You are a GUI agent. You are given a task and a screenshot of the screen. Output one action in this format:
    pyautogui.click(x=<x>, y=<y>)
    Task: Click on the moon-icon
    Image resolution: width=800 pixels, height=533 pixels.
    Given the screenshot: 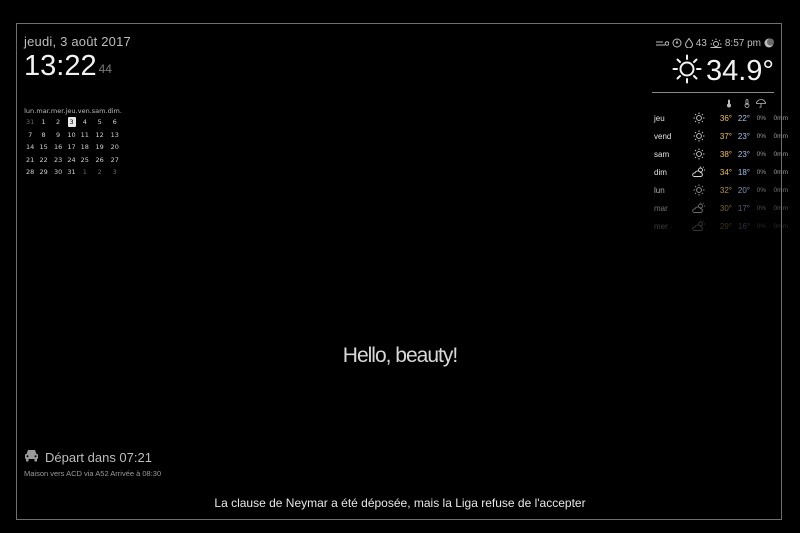 What is the action you would take?
    pyautogui.click(x=769, y=43)
    